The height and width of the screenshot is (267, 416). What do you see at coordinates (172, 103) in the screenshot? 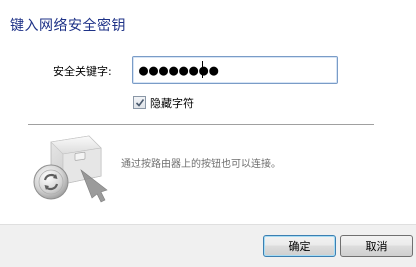
I see `hide-characters-label: 隐藏字符` at bounding box center [172, 103].